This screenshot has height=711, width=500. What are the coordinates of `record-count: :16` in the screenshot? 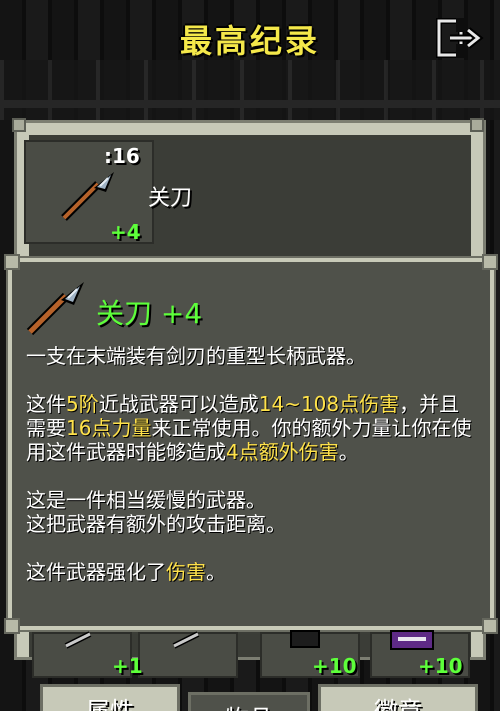 It's located at (122, 156).